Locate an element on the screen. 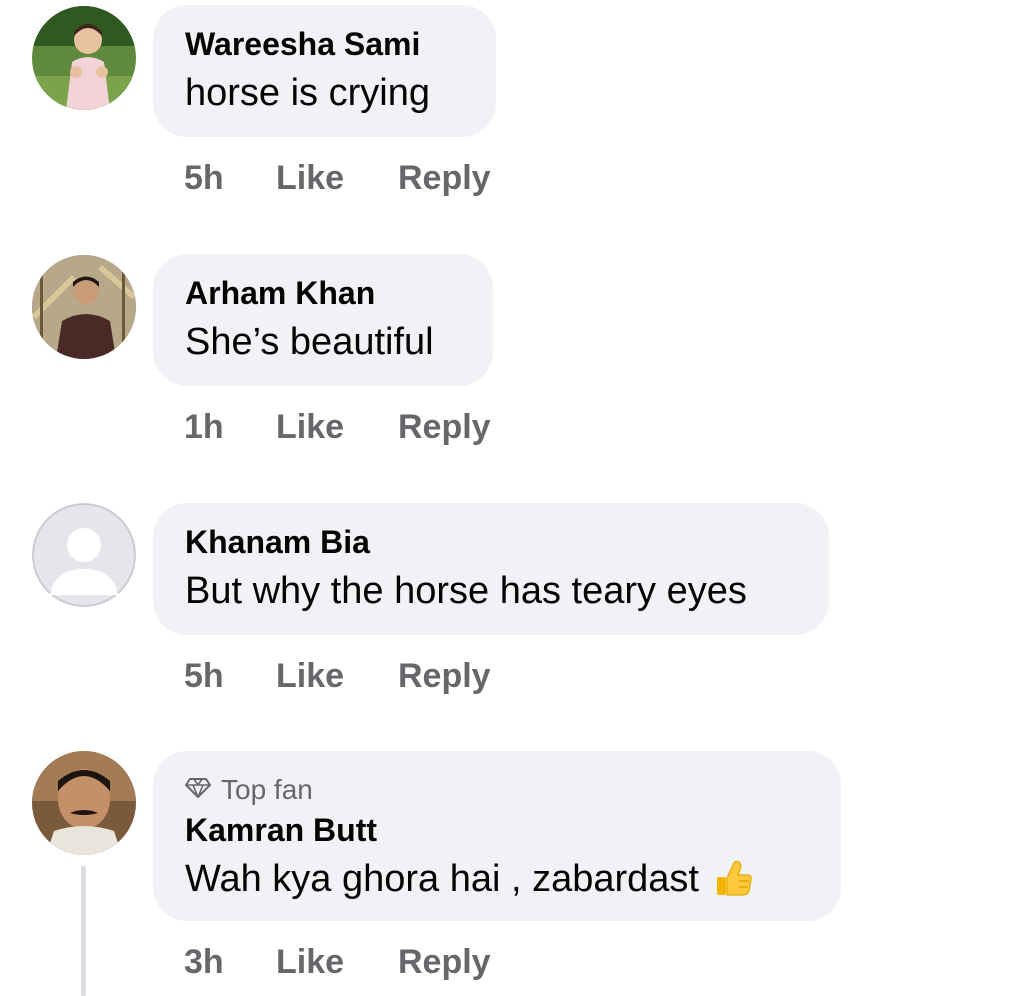  comment-time: 3h is located at coordinates (230, 962).